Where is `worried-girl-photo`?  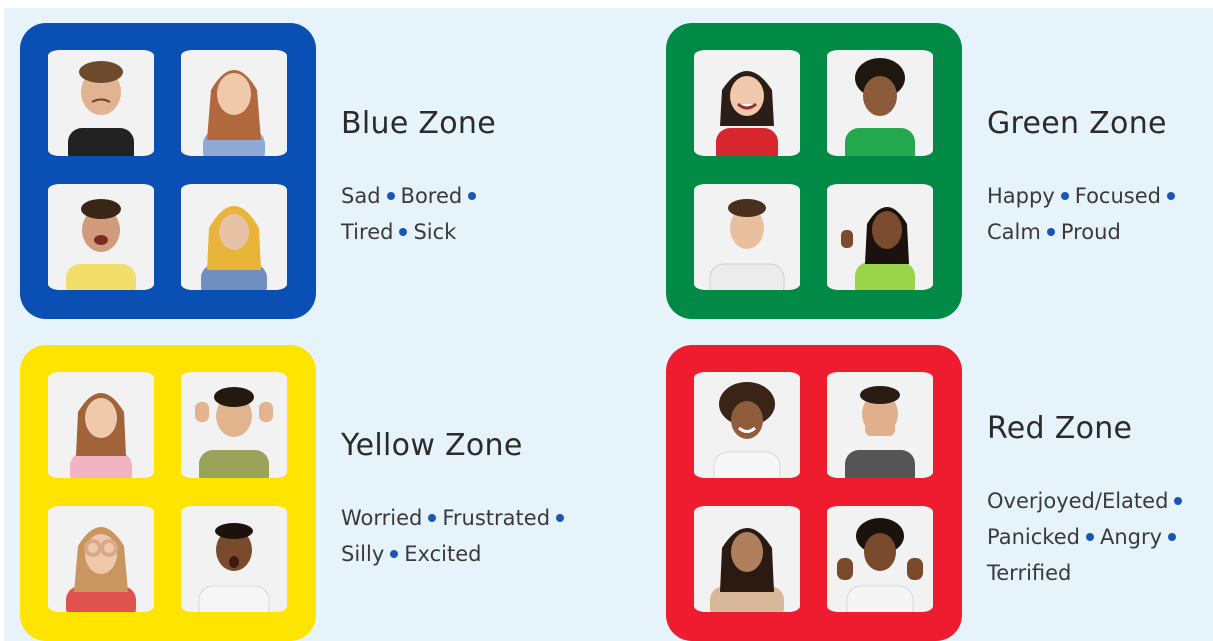
worried-girl-photo is located at coordinates (101, 425).